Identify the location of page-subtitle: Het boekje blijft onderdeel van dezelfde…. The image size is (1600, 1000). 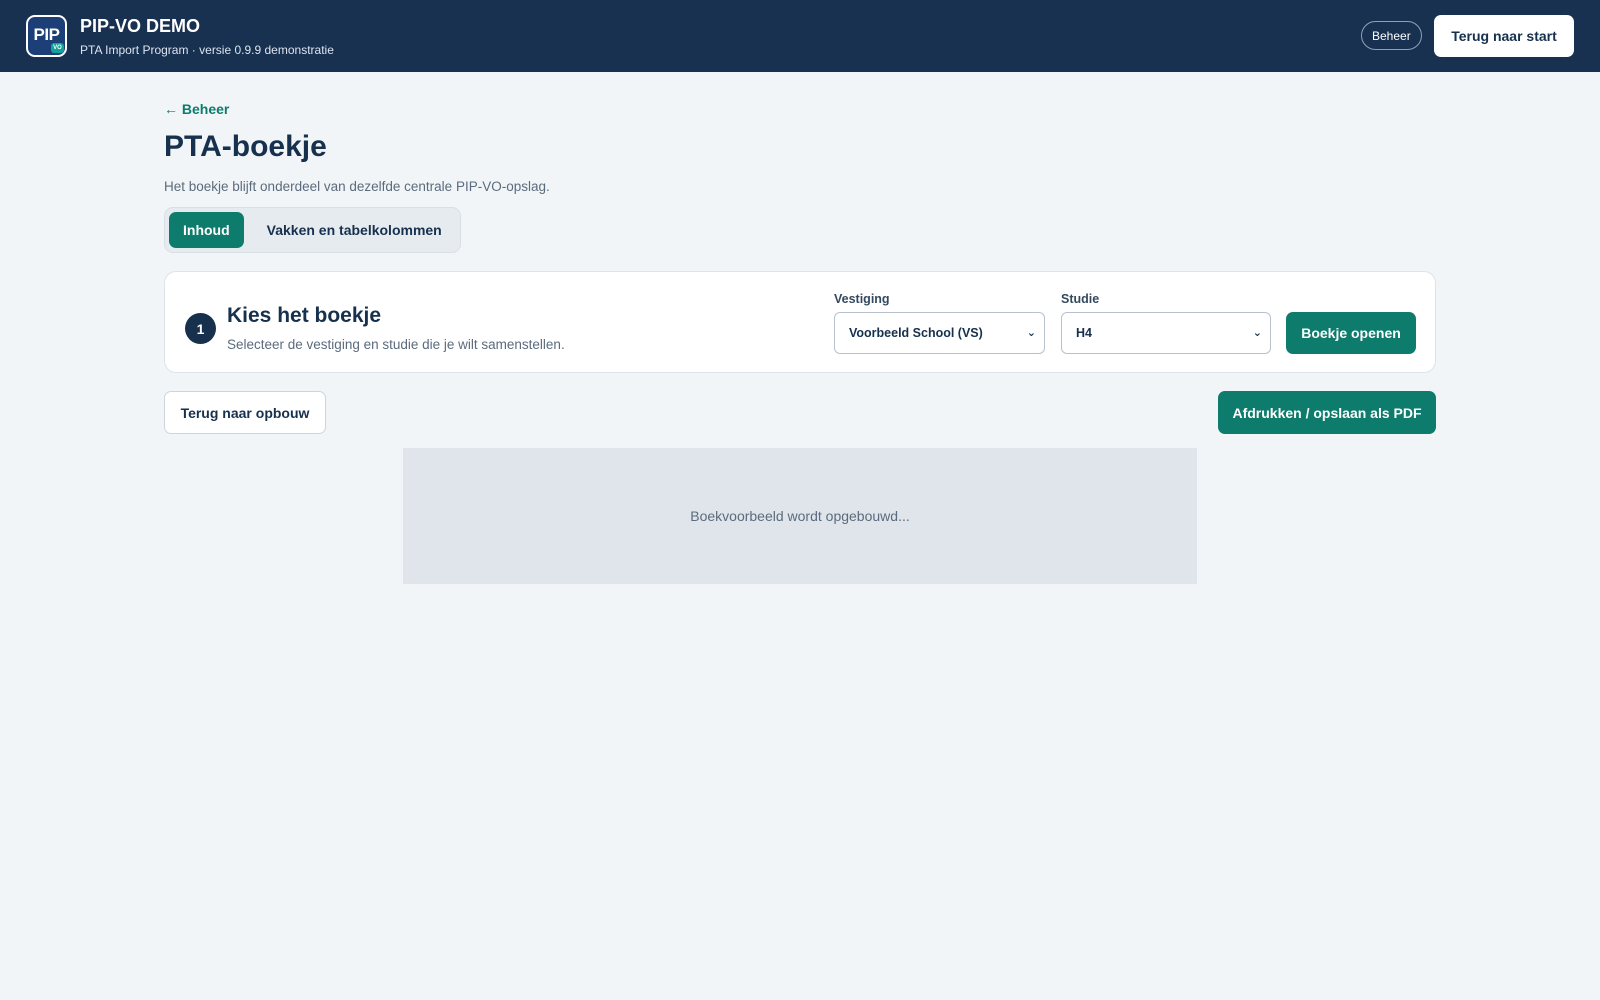
(357, 186).